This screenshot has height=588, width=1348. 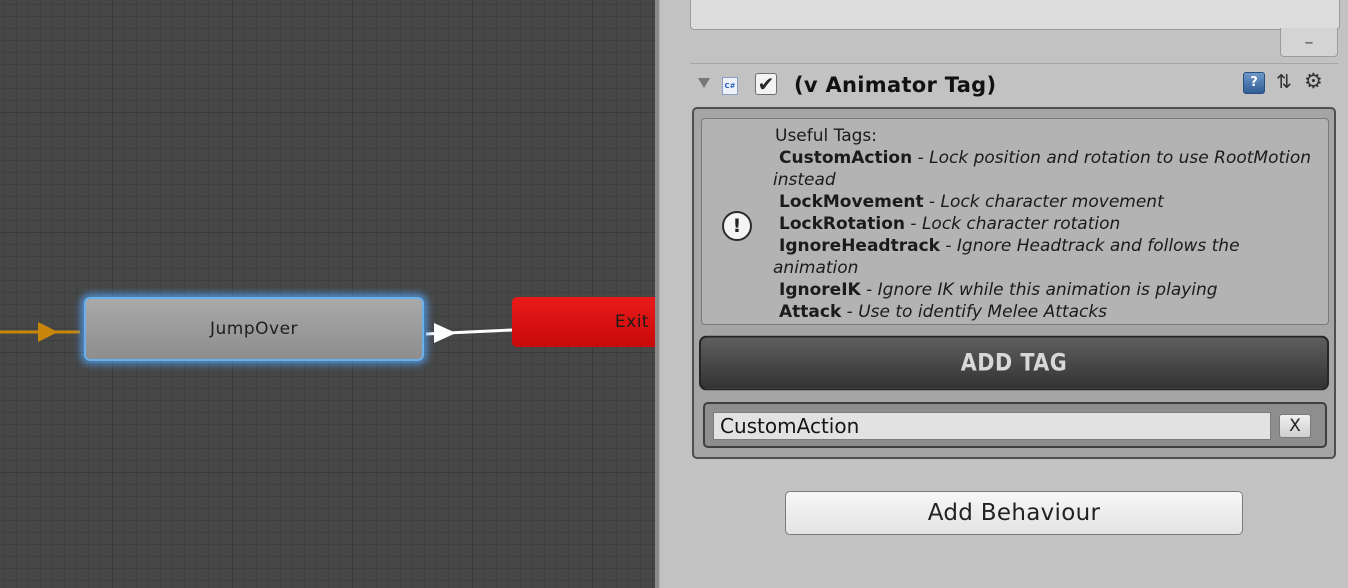 I want to click on add-tag-button: ADD TAG, so click(x=1014, y=363).